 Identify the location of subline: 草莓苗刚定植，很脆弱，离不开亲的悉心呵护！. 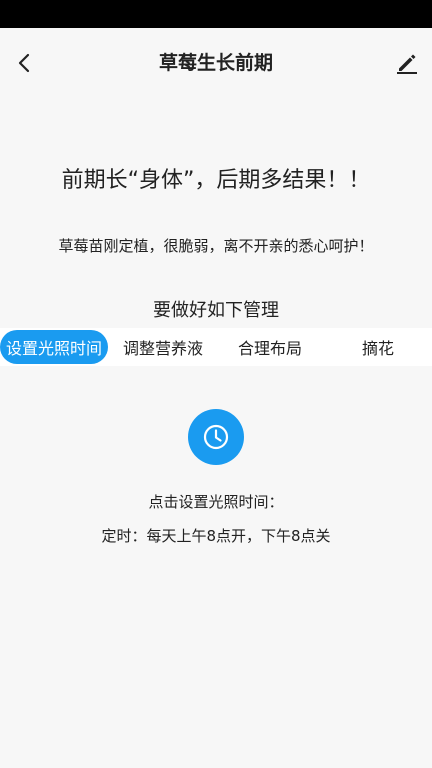
(216, 246).